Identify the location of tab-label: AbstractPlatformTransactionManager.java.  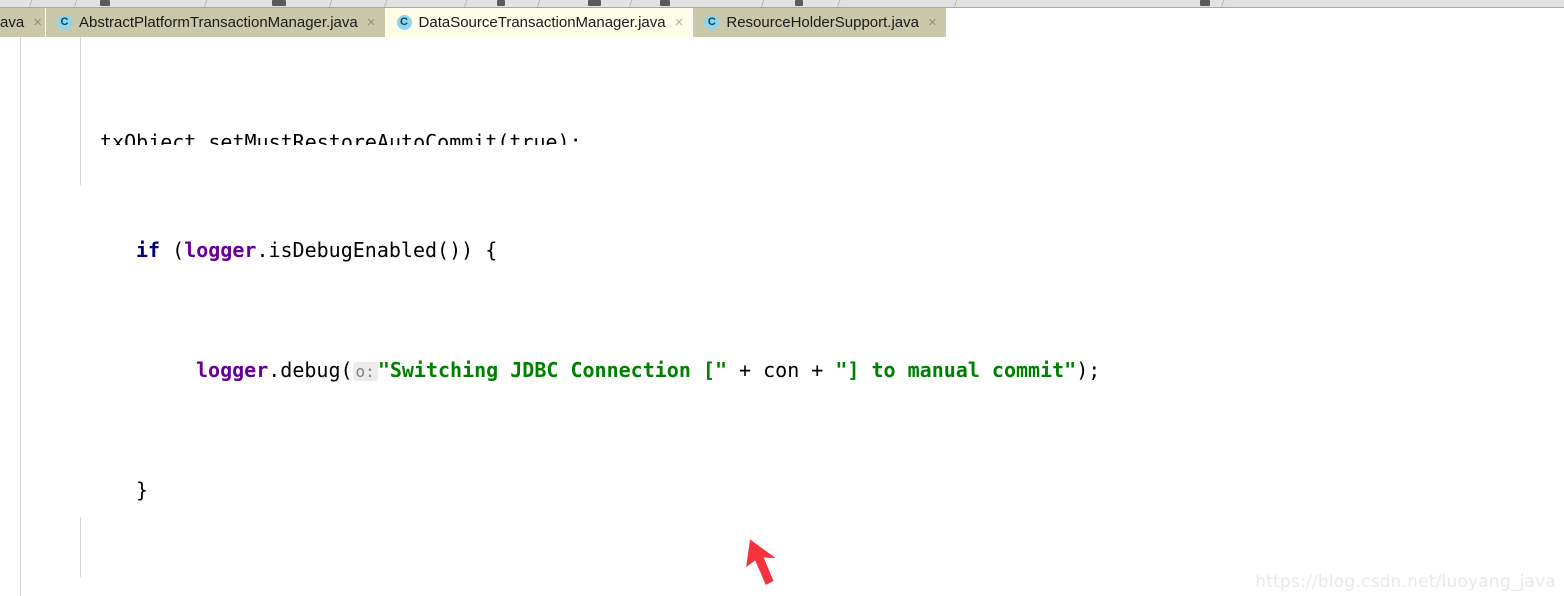
(218, 22).